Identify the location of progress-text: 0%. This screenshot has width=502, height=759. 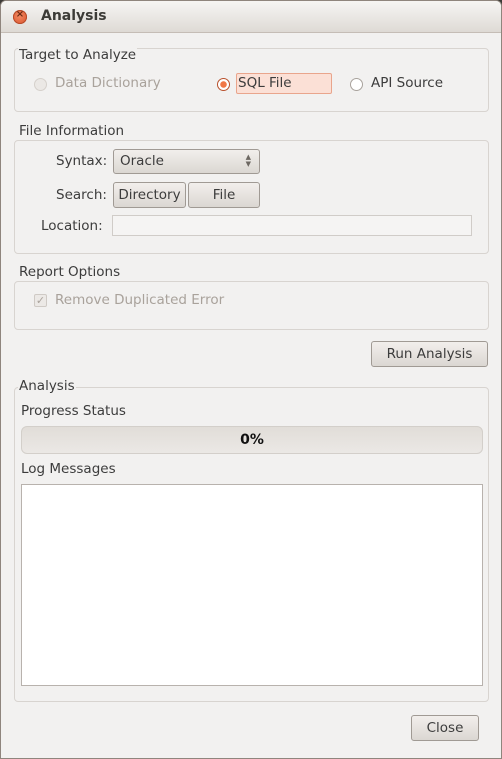
(252, 440).